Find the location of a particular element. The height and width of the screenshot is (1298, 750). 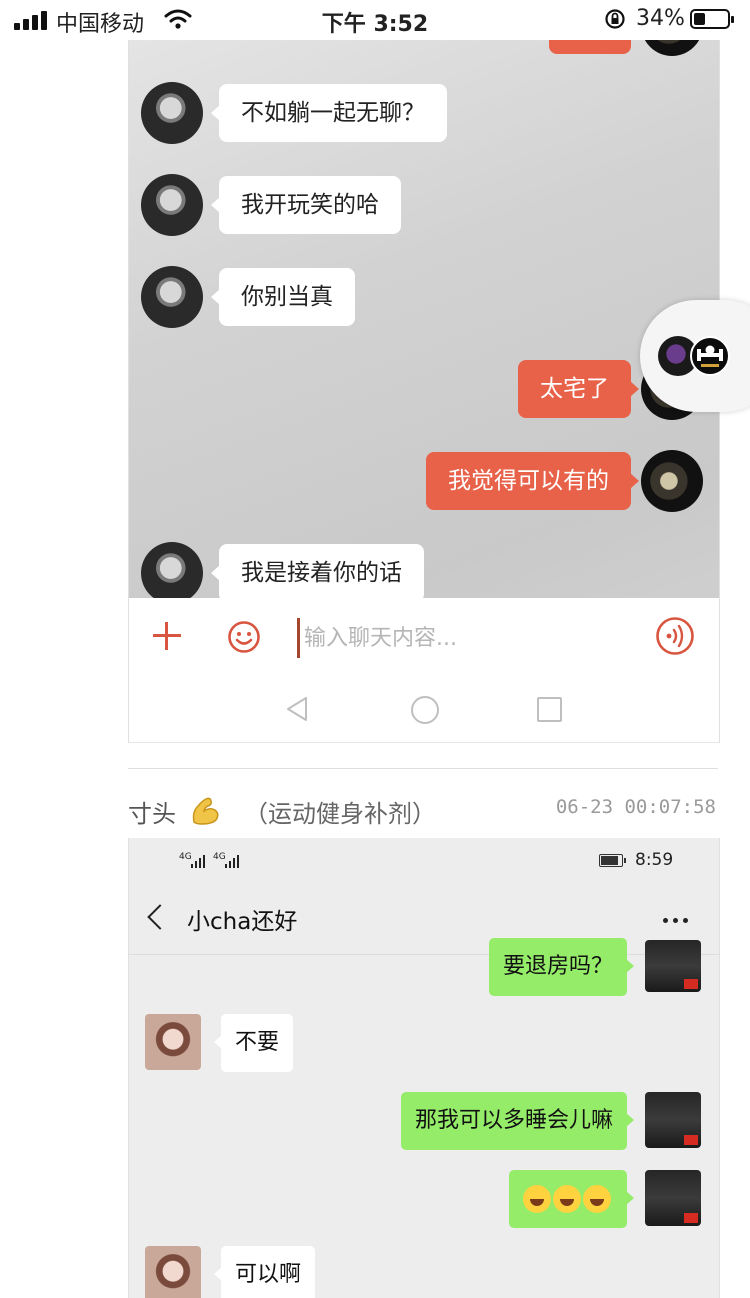

inner-status-time: 8:59 is located at coordinates (654, 860).